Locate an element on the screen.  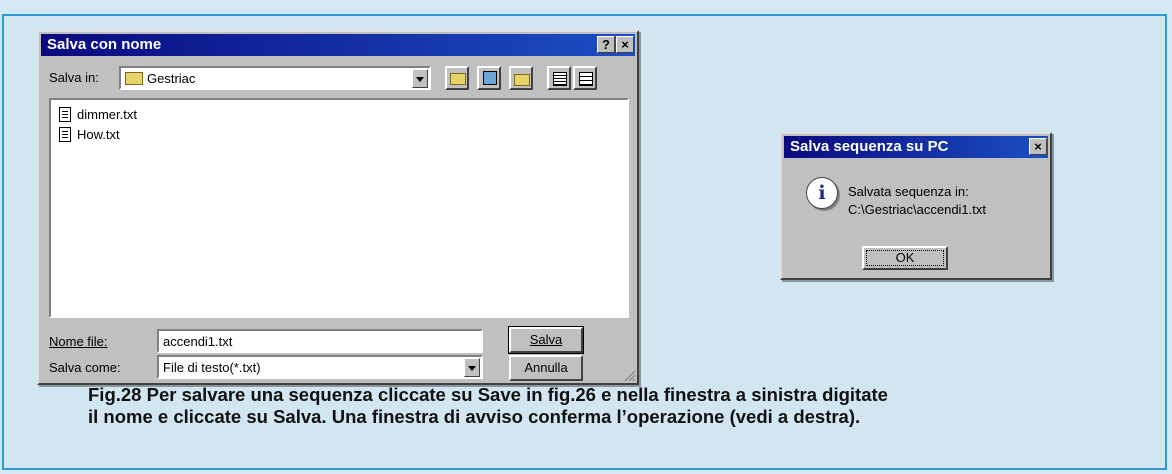
save-in-value: Gestriac is located at coordinates (171, 78).